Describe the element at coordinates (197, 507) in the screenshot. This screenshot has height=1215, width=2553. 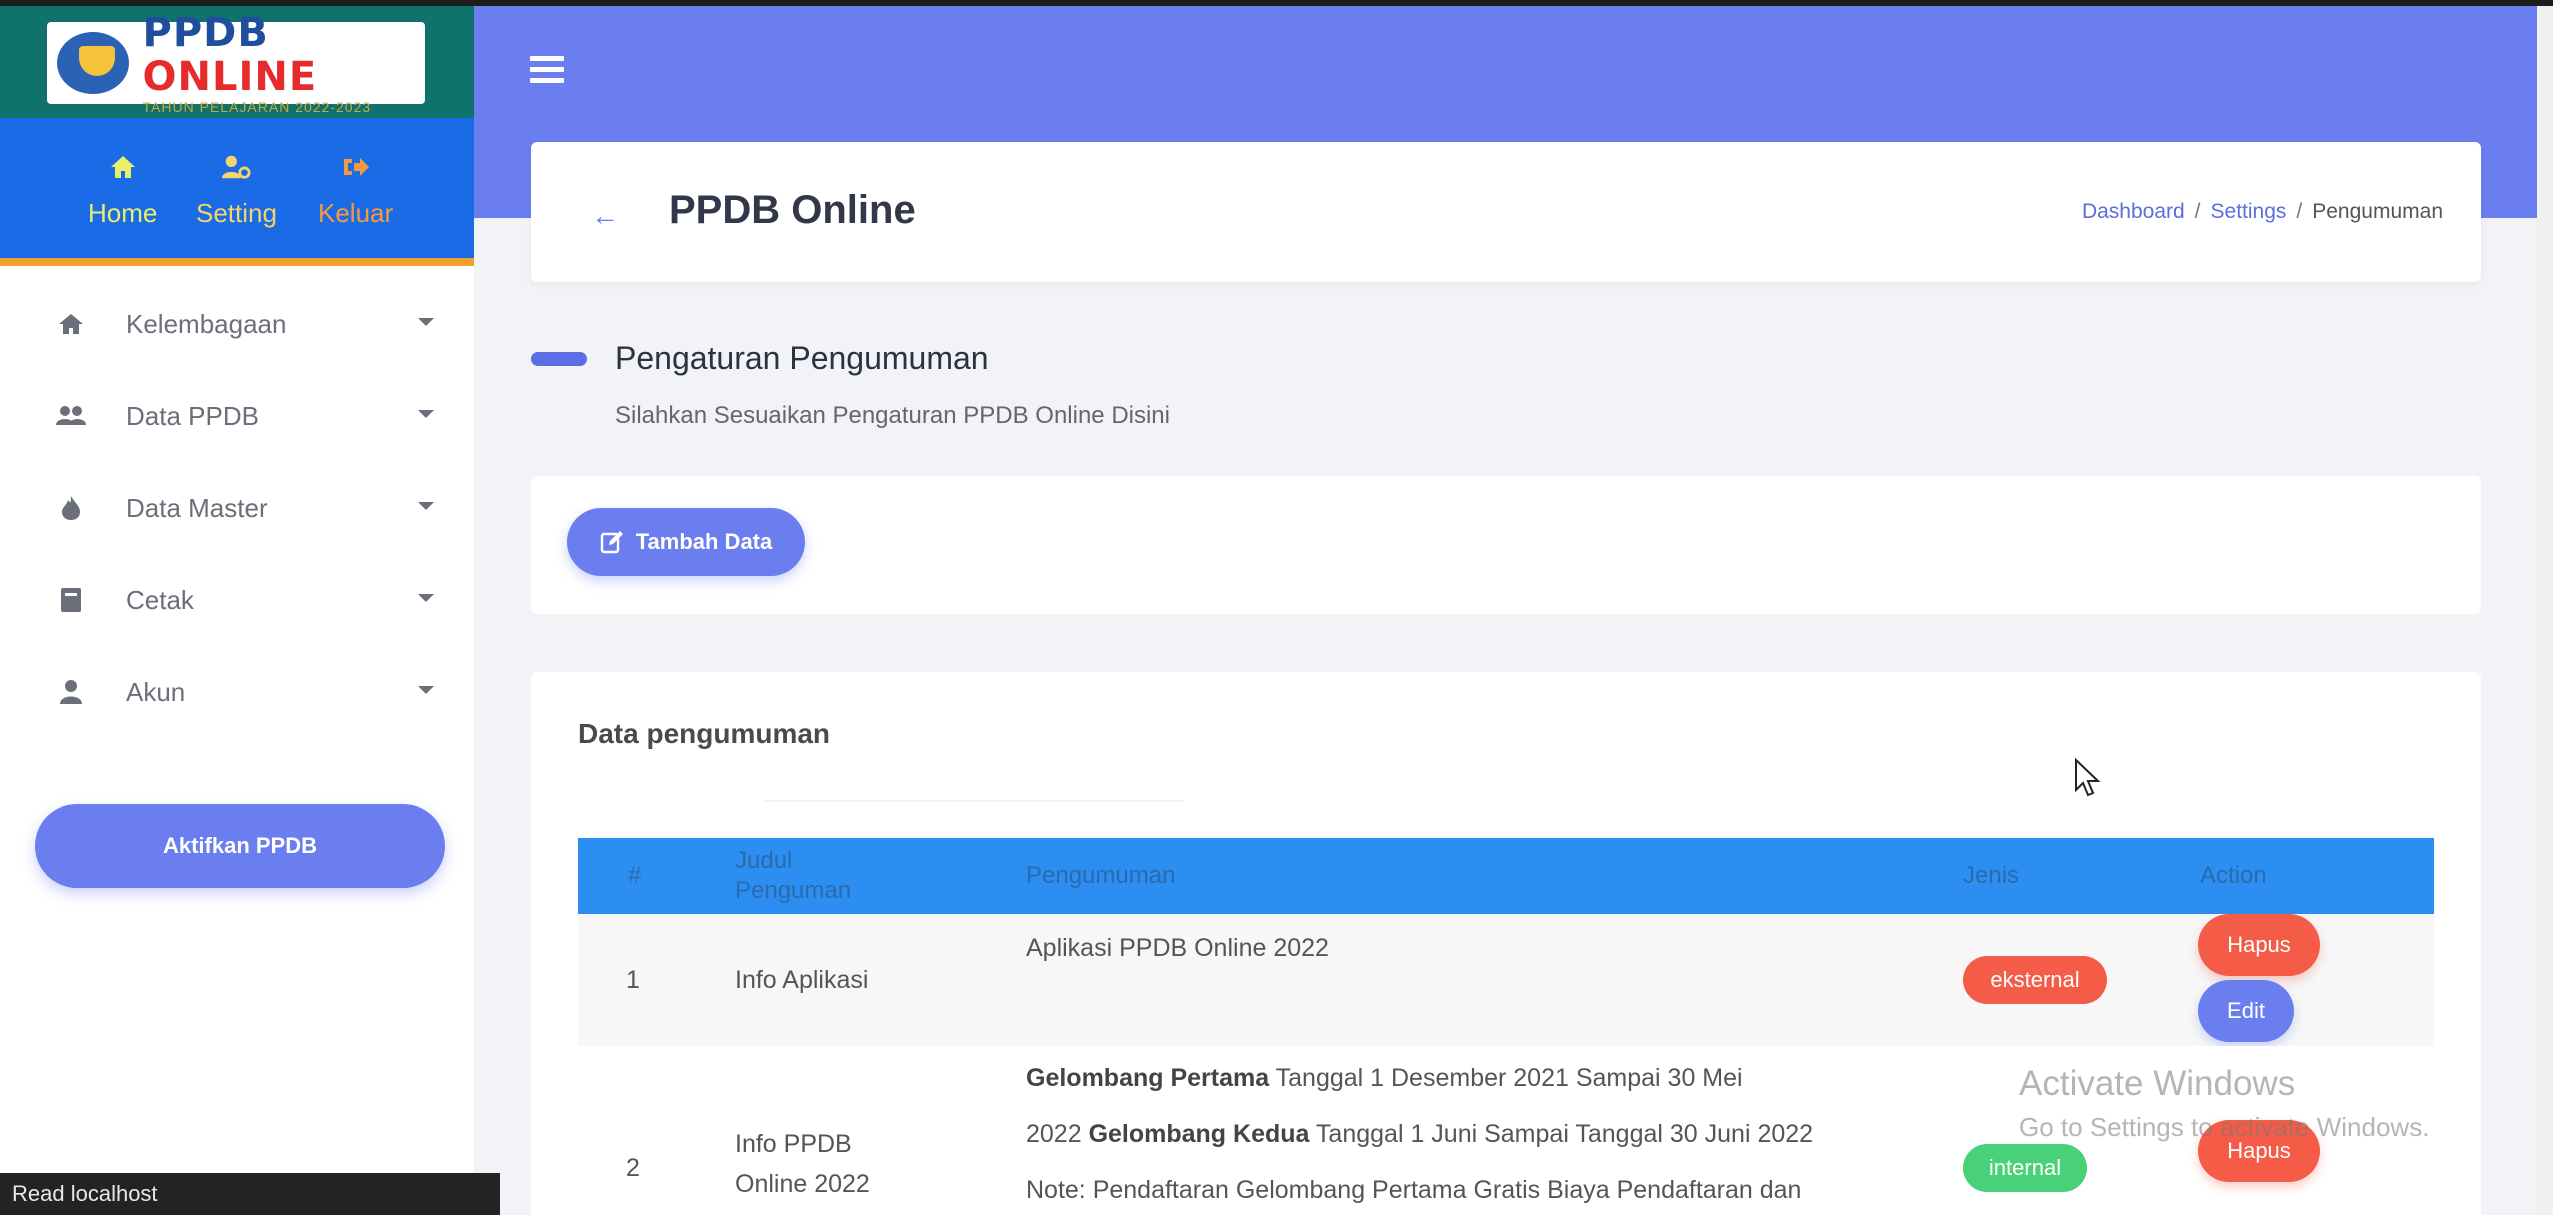
I see `sidebar-item-label: Data Master` at that location.